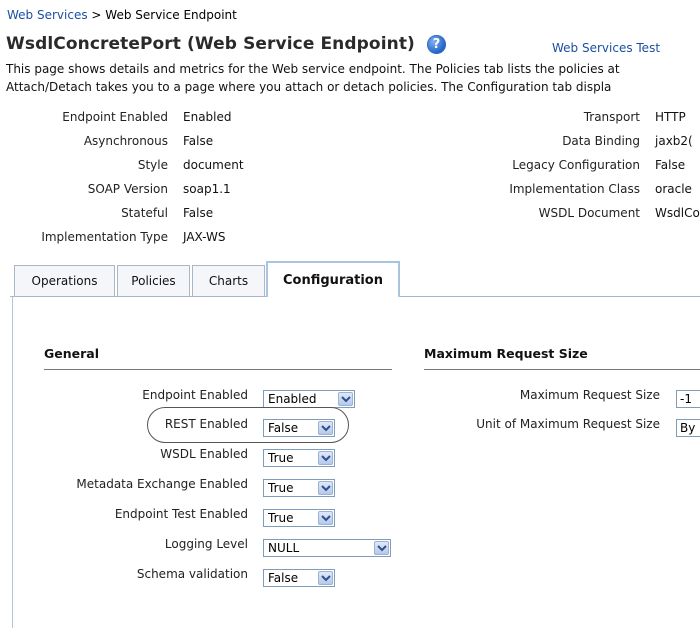  I want to click on general-section-heading: General, so click(71, 353).